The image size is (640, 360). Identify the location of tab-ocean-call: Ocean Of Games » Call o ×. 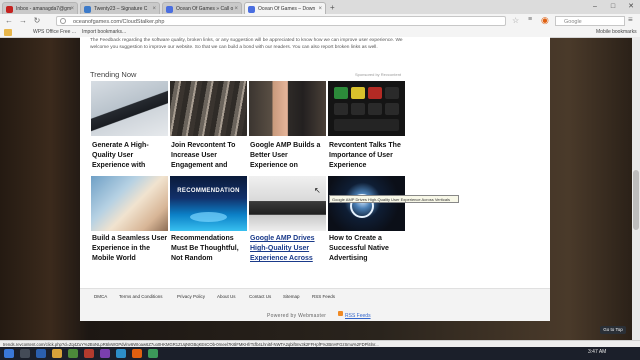
(202, 8).